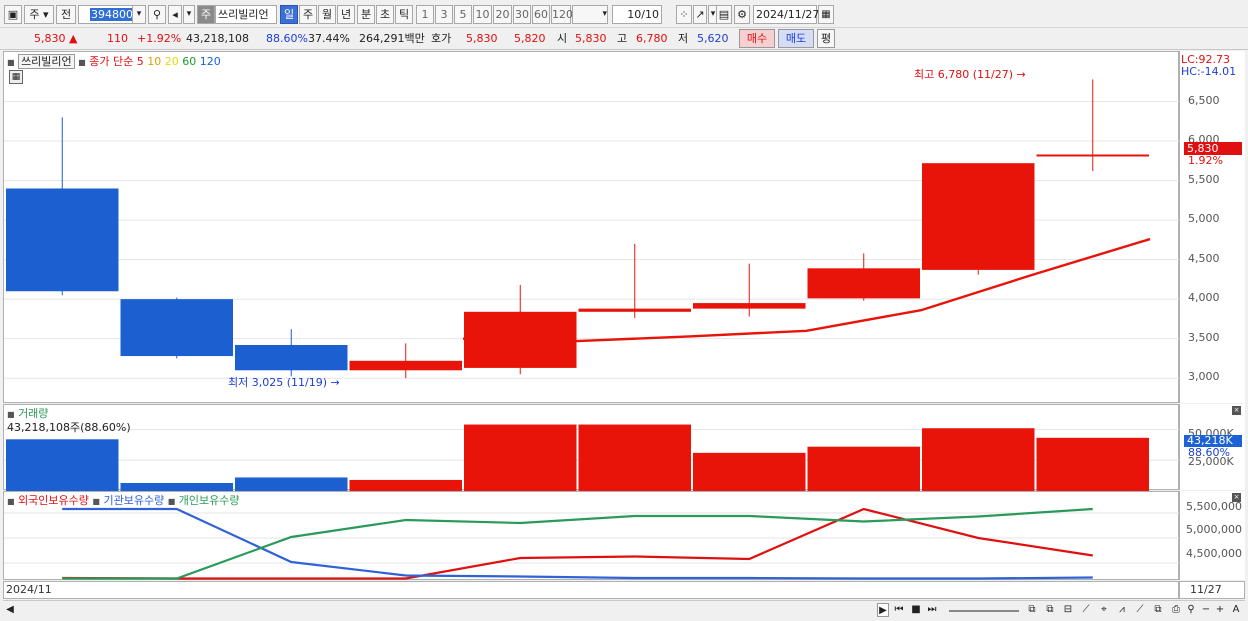 The width and height of the screenshot is (1248, 621). What do you see at coordinates (1204, 337) in the screenshot?
I see `price-tick-label: 3,500` at bounding box center [1204, 337].